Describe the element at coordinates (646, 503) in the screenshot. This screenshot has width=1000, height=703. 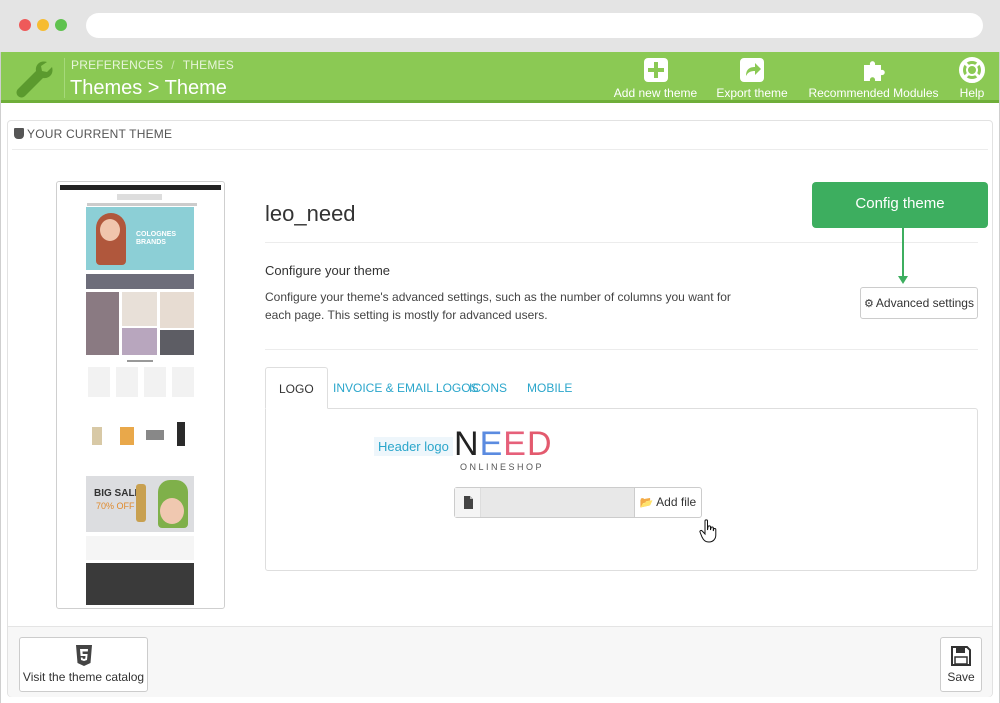
I see `folder-open-icon: 📂` at that location.